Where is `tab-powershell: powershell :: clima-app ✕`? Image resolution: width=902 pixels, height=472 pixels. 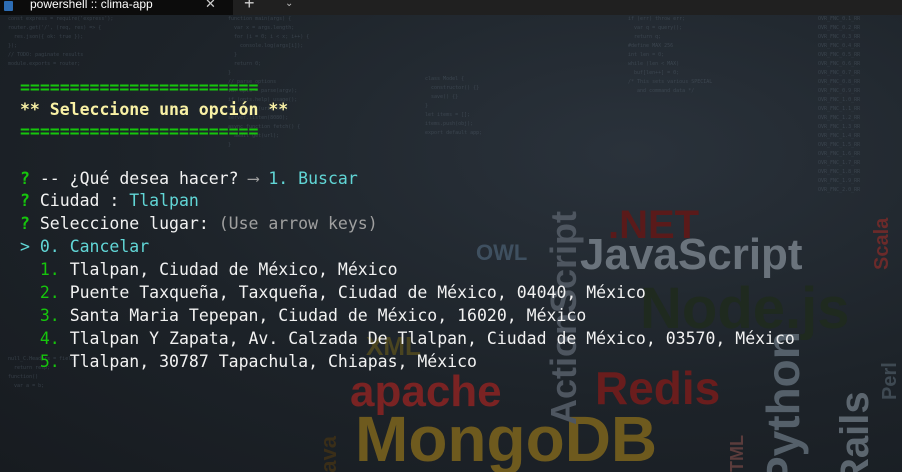 tab-powershell: powershell :: clima-app ✕ is located at coordinates (116, 7).